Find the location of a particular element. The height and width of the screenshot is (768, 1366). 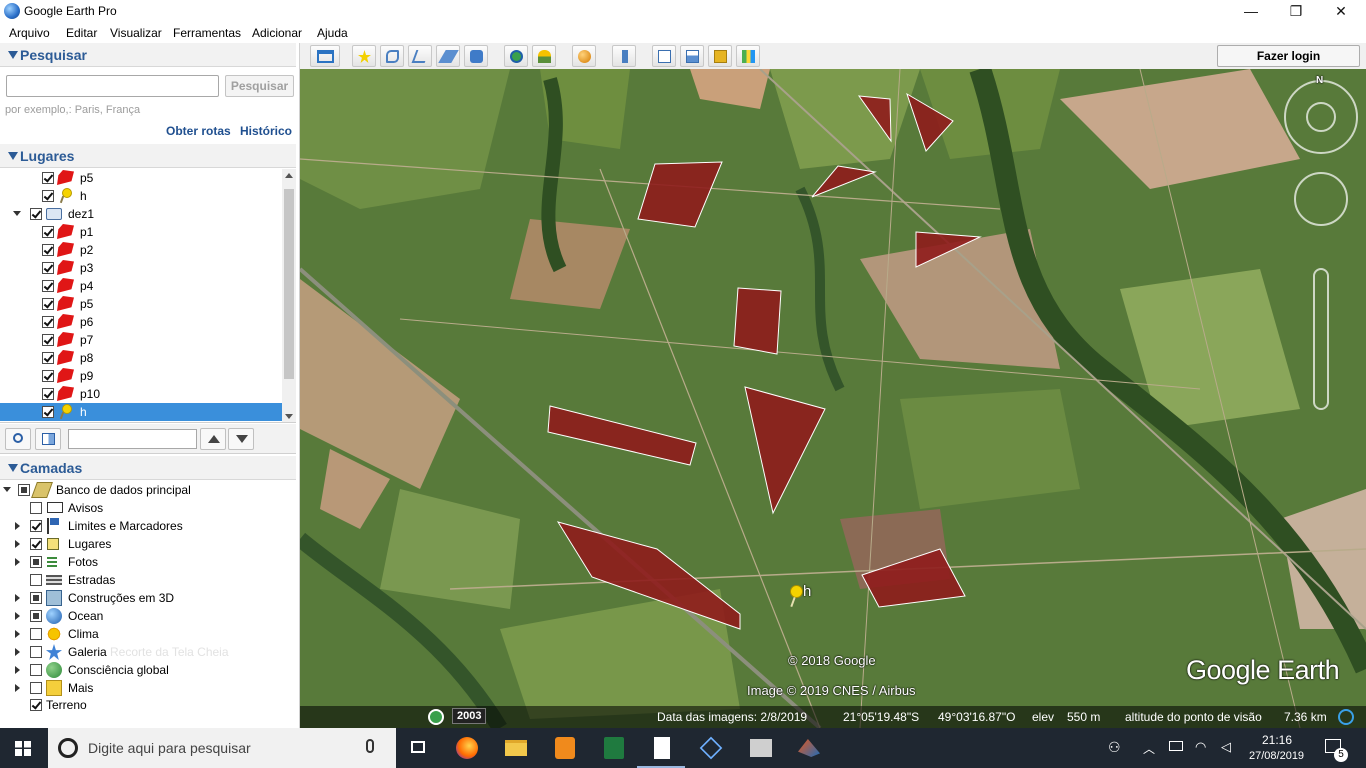

layer-item-galeria: Galeria Recorte da Tela Cheia is located at coordinates (141, 652).